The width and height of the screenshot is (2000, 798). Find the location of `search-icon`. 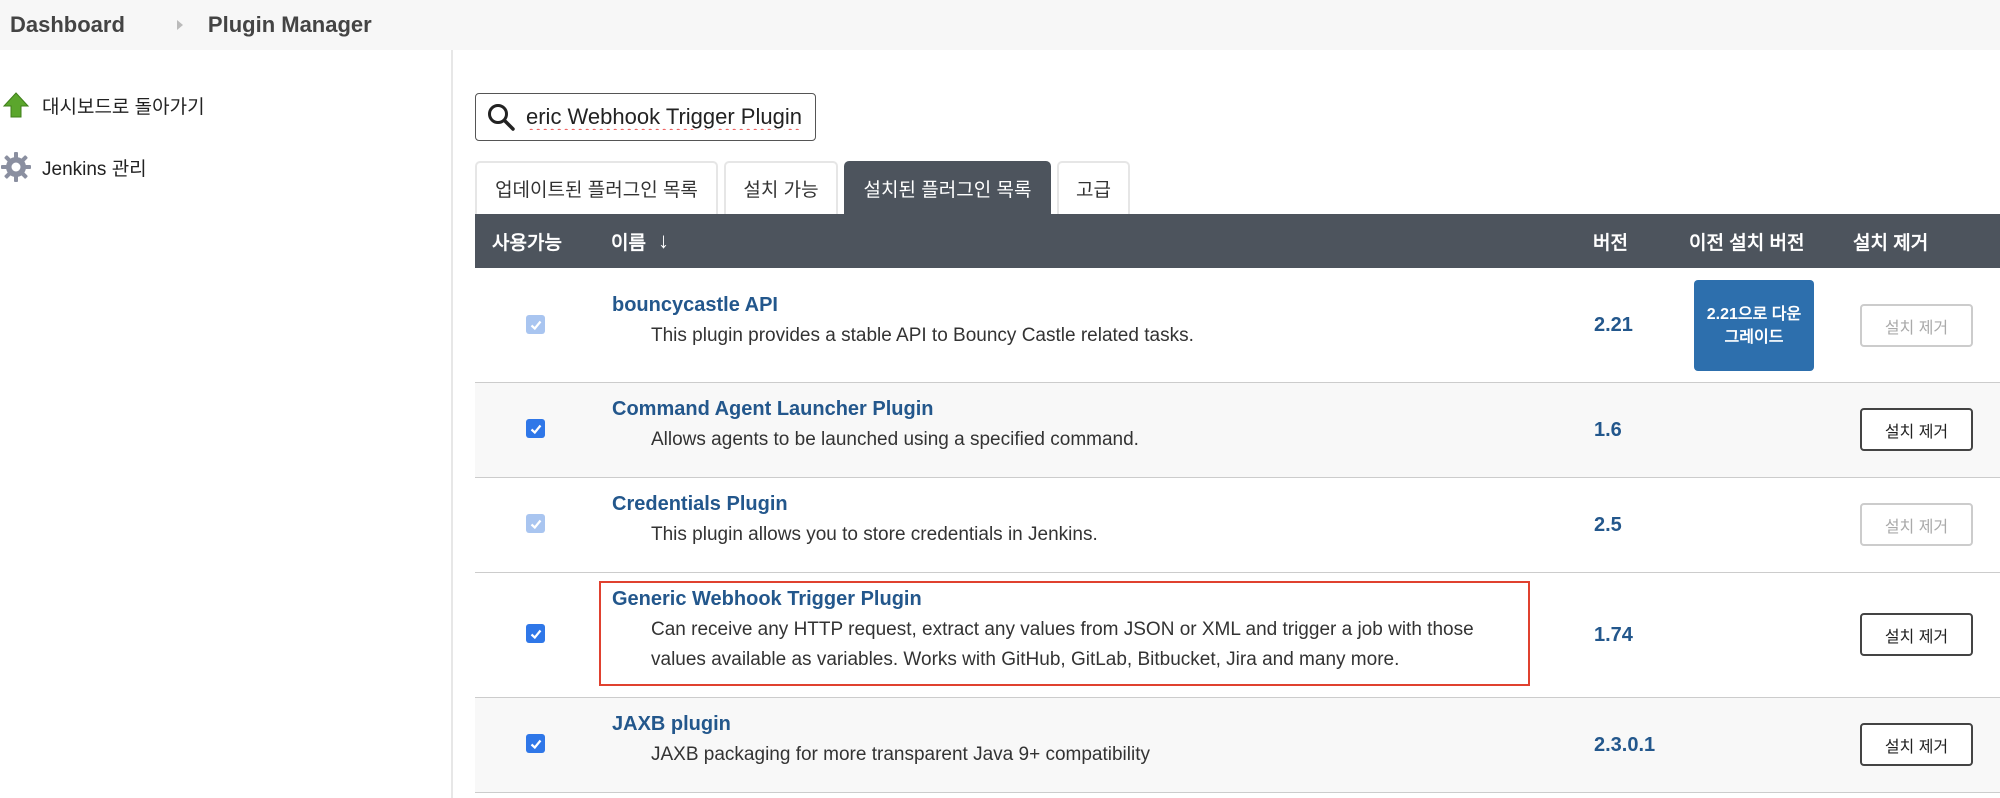

search-icon is located at coordinates (501, 117).